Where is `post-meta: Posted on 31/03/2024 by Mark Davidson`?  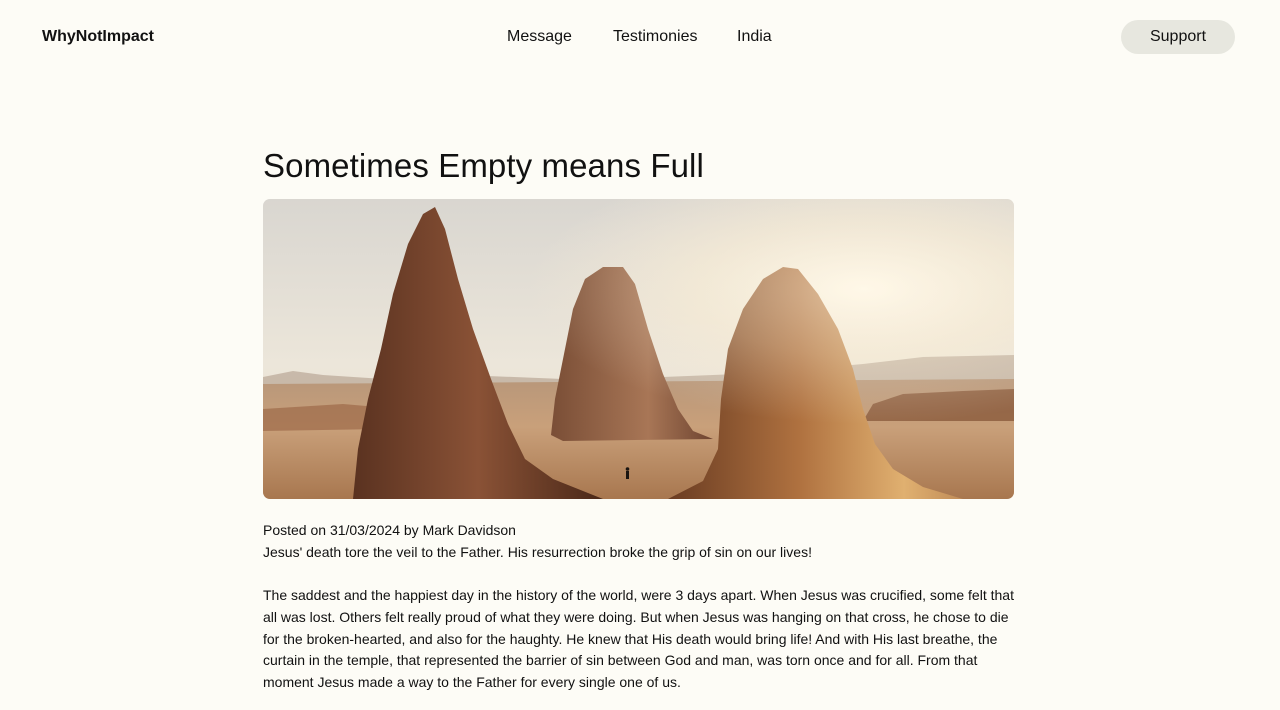 post-meta: Posted on 31/03/2024 by Mark Davidson is located at coordinates (389, 530).